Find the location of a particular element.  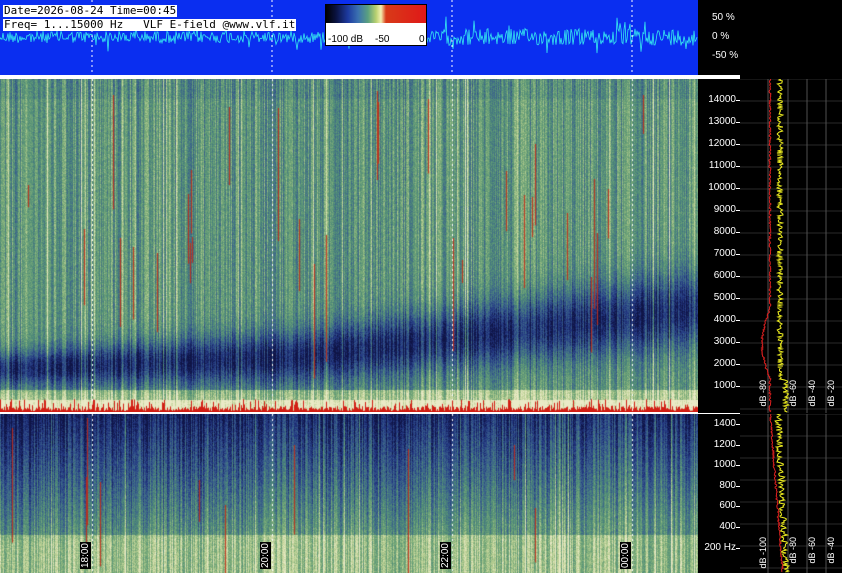

scale-max-label: 0 is located at coordinates (422, 39).